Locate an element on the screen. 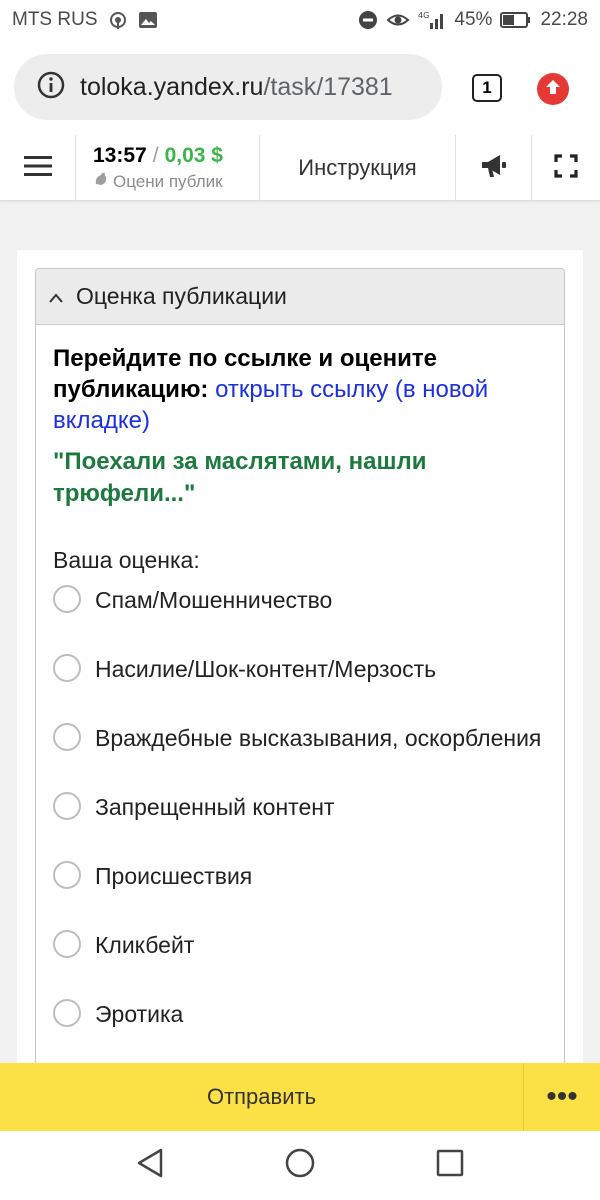  task-header: 13:57/0,03 $ Оцени публик Инструкция is located at coordinates (300, 168).